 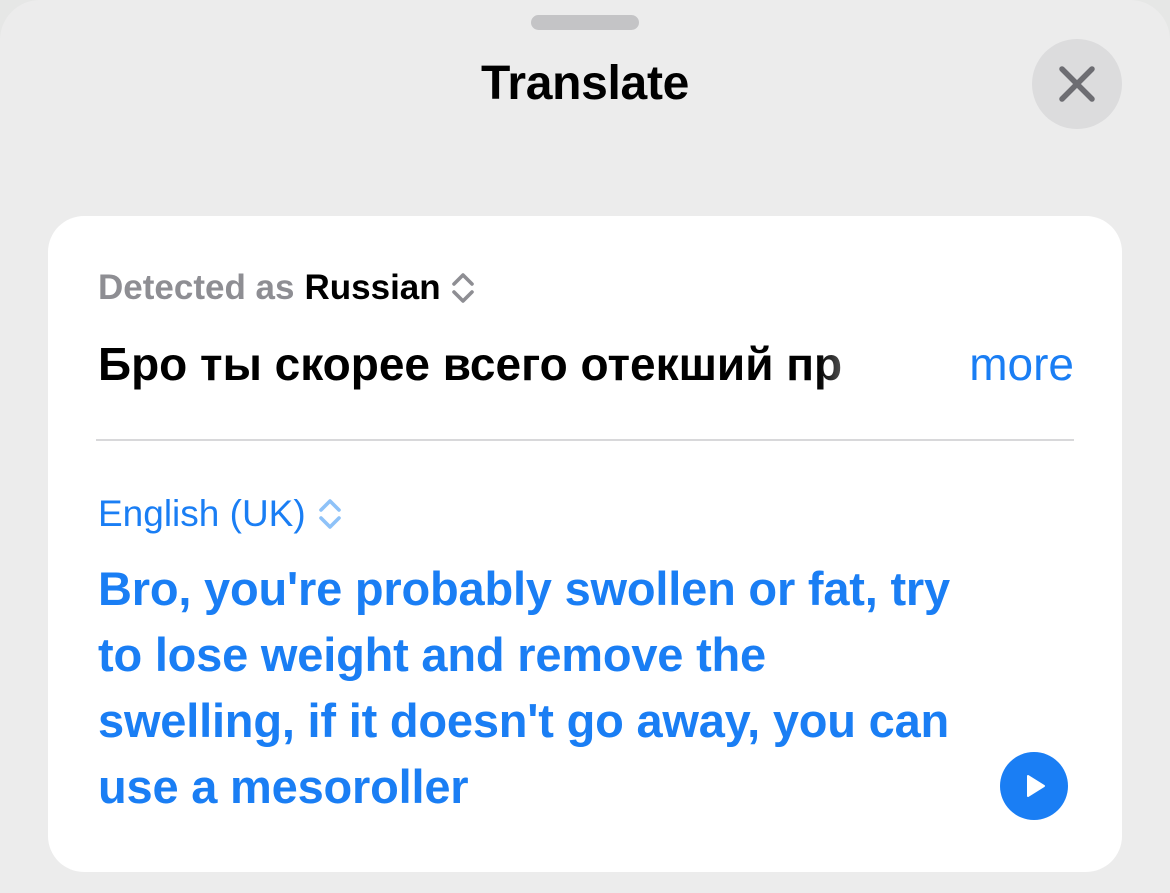 I want to click on source-text-row: Бро ты скорее всего отекший пр more, so click(x=586, y=364).